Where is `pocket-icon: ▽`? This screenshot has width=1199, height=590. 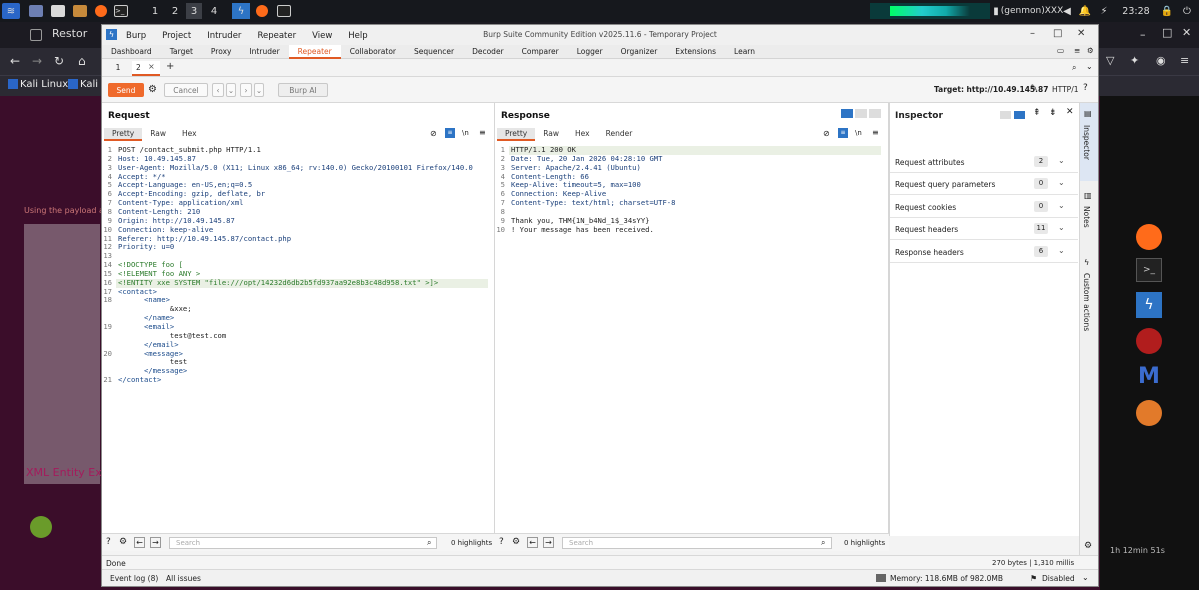
pocket-icon: ▽ is located at coordinates (1110, 60).